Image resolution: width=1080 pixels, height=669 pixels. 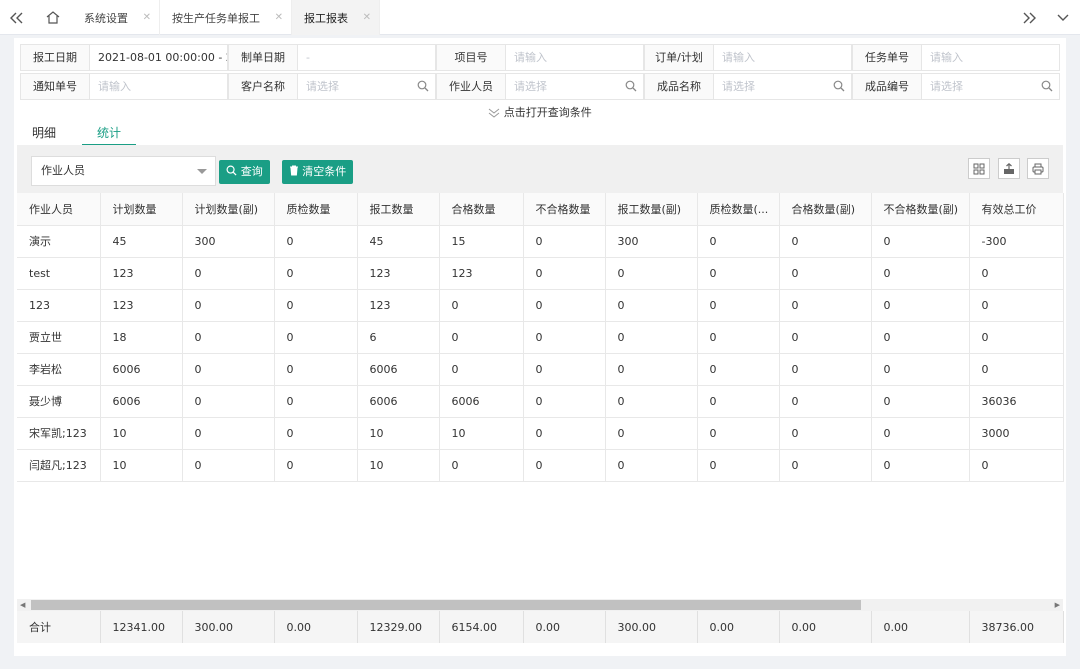 I want to click on task-no-input: 请输入, so click(x=990, y=57).